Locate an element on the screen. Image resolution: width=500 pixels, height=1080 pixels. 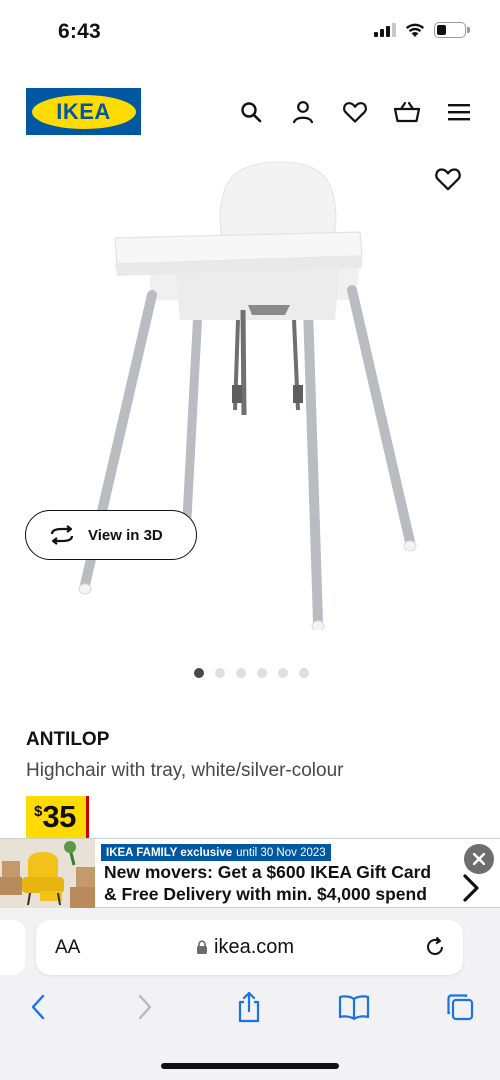
add-to-favourites-button is located at coordinates (448, 180).